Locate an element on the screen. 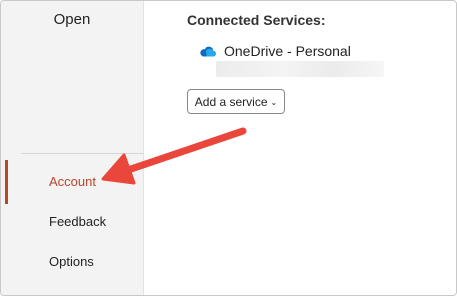  sidebar-divider is located at coordinates (82, 153).